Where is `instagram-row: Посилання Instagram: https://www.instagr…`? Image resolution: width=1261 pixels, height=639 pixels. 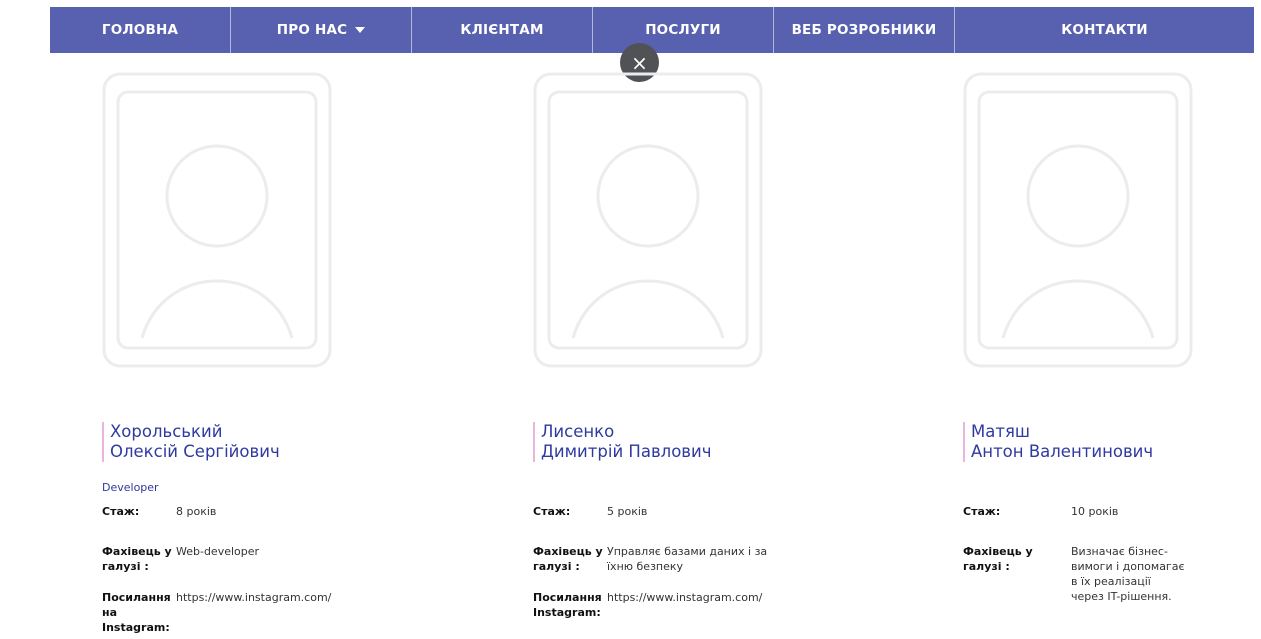 instagram-row: Посилання Instagram: https://www.instagr… is located at coordinates (649, 605).